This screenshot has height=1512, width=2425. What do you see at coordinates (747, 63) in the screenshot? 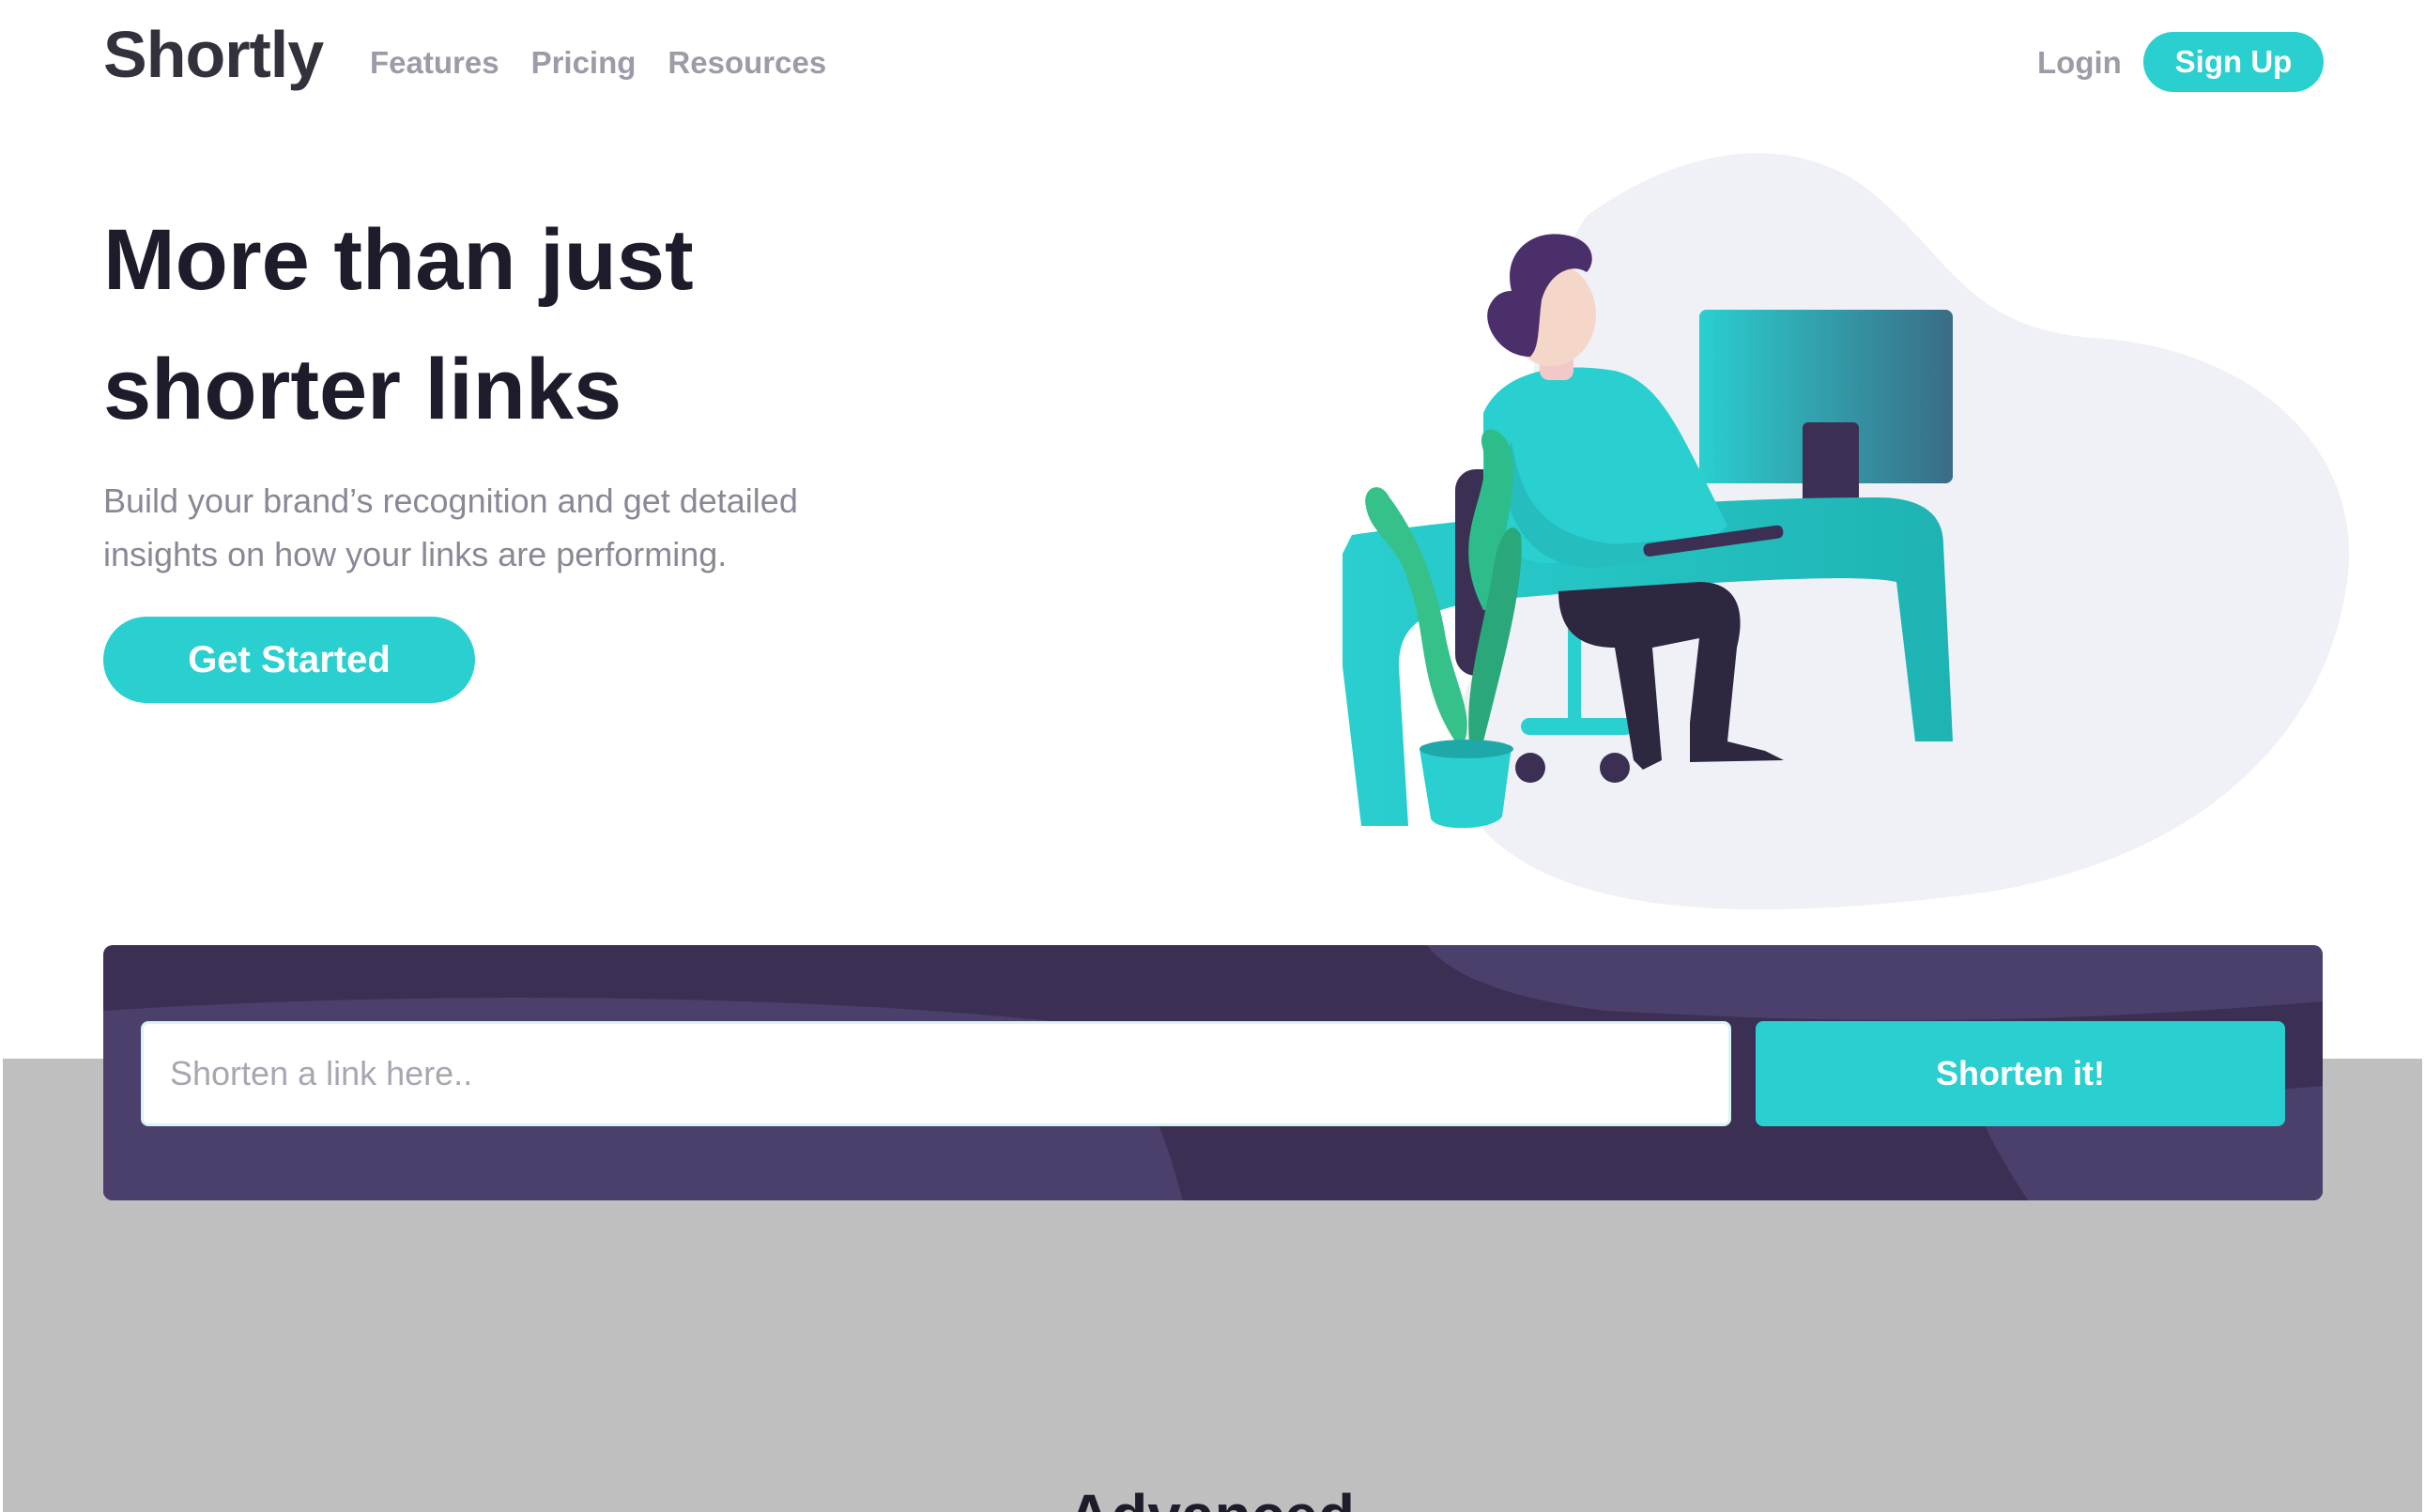
I see `nav-link-resources: Resources` at bounding box center [747, 63].